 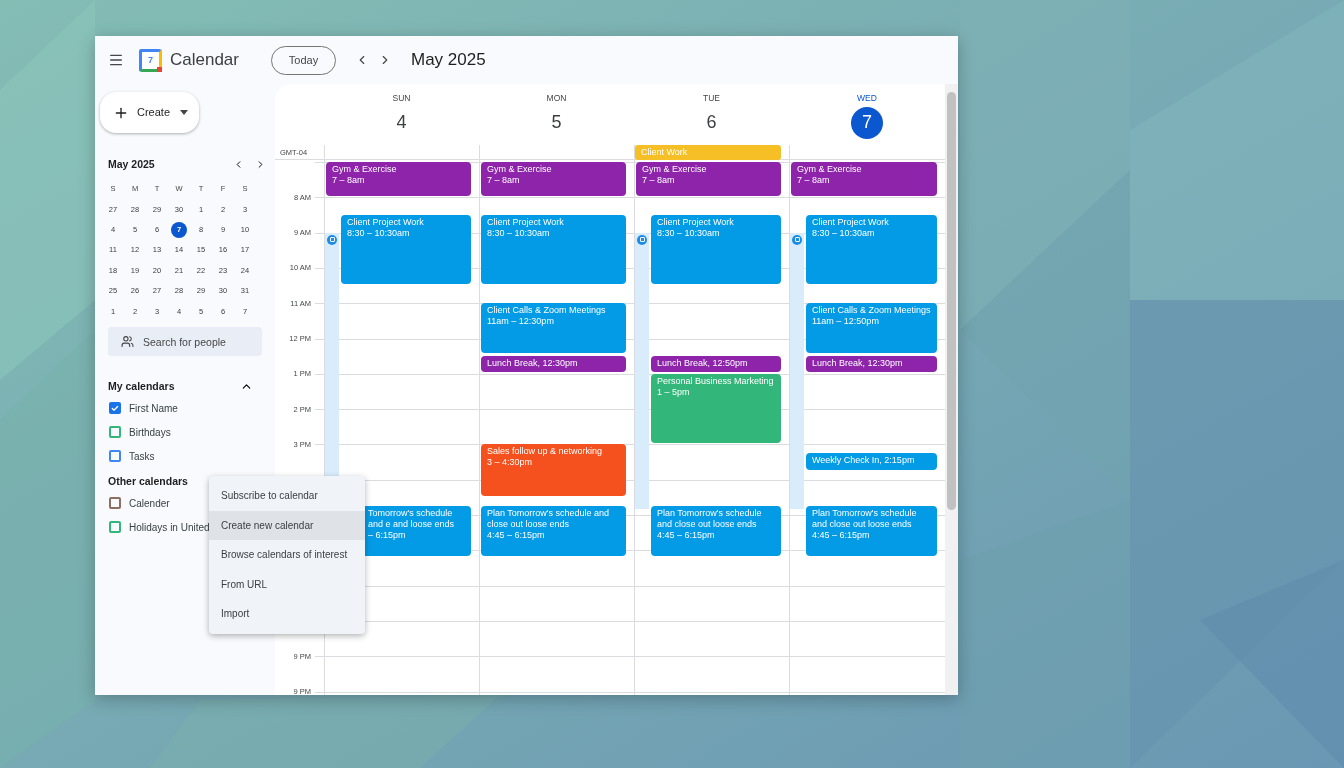 What do you see at coordinates (510, 463) in the screenshot?
I see `event-time: 3 – 4:30pm` at bounding box center [510, 463].